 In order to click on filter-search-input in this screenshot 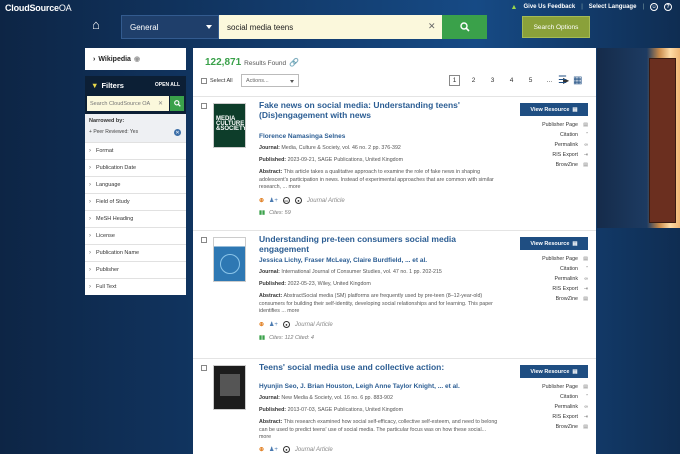, I will do `click(128, 103)`.